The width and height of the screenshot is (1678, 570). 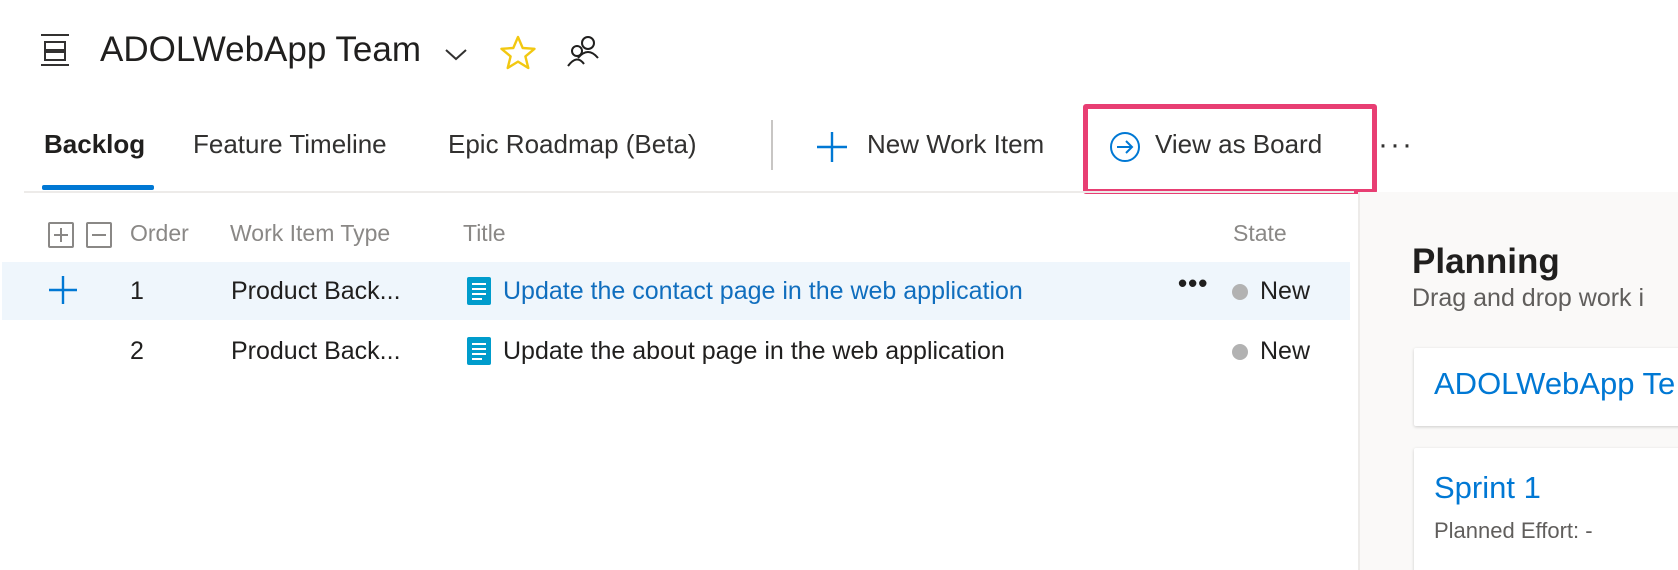 I want to click on column-header-state: State, so click(x=1260, y=233).